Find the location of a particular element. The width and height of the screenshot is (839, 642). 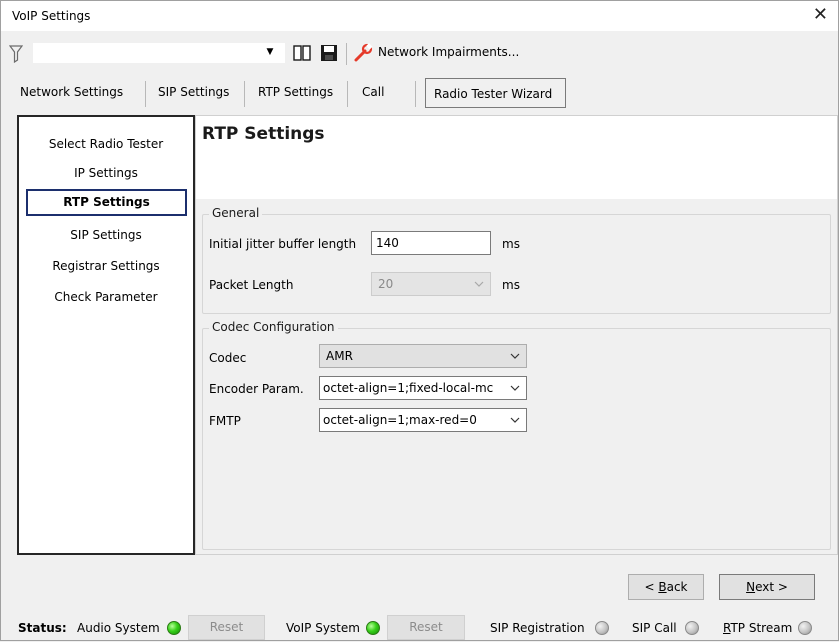

audio-system-reset-label: Reset is located at coordinates (226, 627).